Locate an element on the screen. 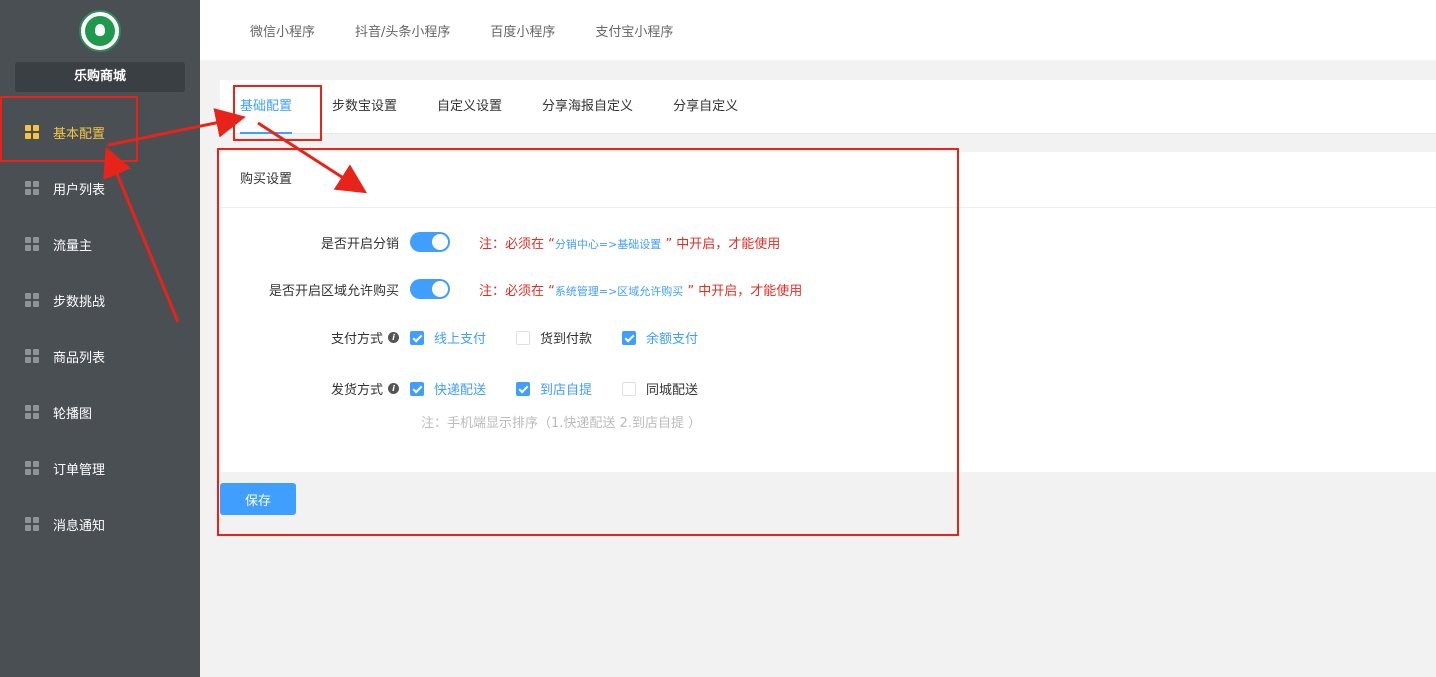  region-label: 是否开启区域允许购买 is located at coordinates (333, 291).